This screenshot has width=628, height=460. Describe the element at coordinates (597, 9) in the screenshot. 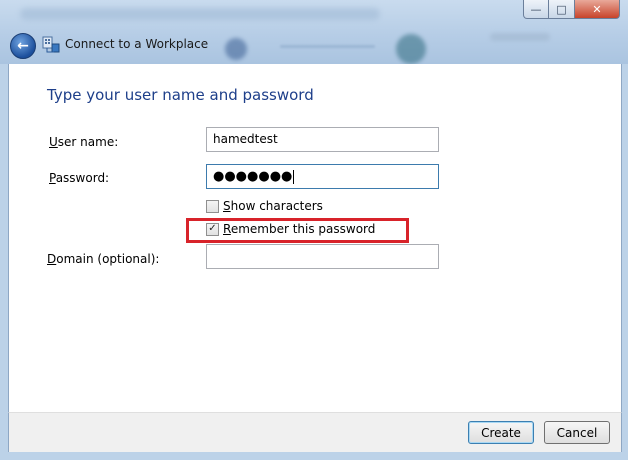

I see `close-button: ✕` at that location.